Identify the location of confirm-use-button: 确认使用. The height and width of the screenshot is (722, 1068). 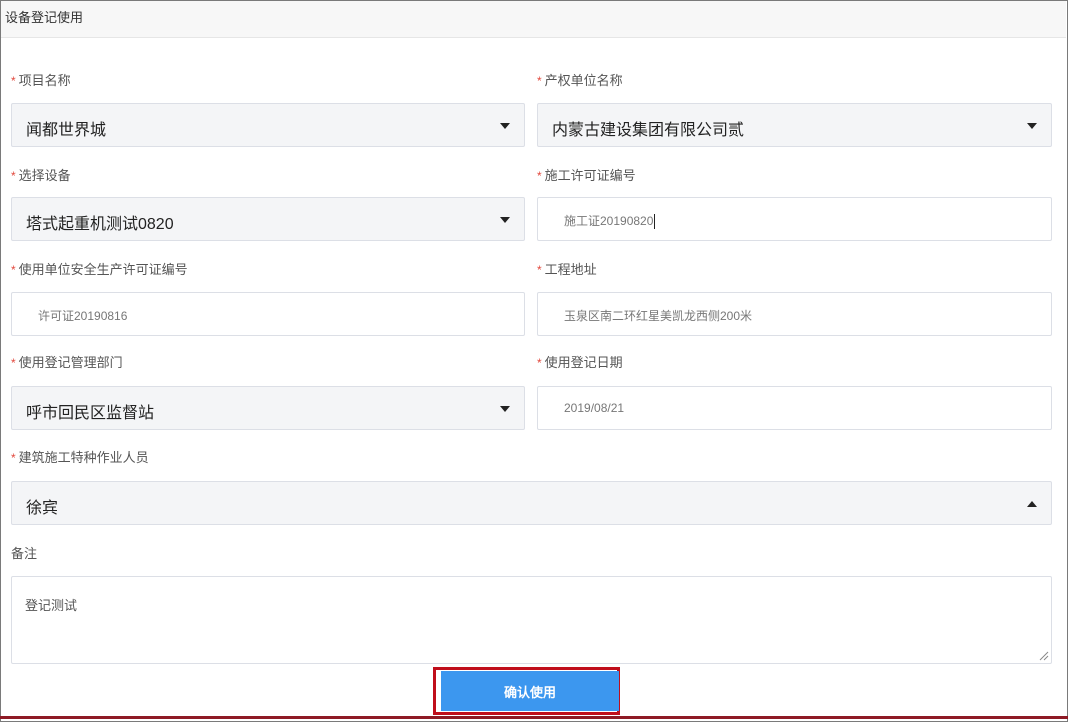
(530, 691).